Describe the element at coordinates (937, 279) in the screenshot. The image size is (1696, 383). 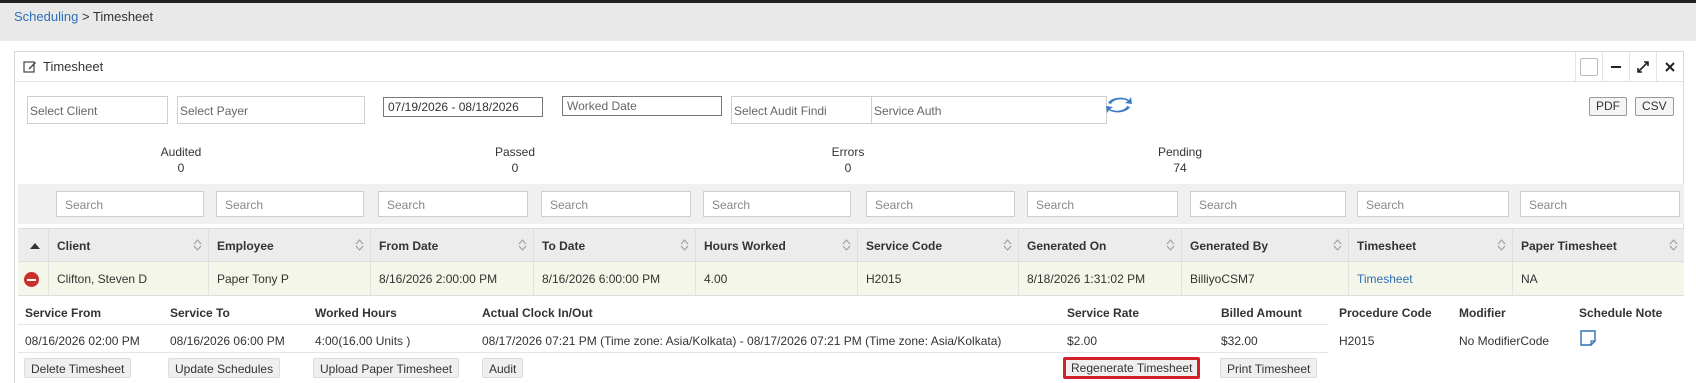
I see `cell-service-code: H2015` at that location.